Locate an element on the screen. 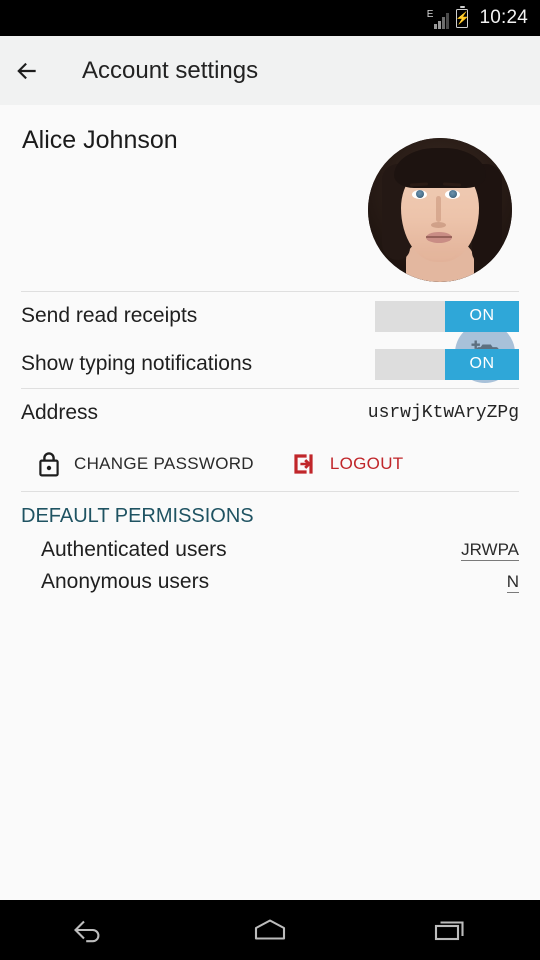 The image size is (540, 960). change-password-label: CHANGE PASSWORD is located at coordinates (164, 463).